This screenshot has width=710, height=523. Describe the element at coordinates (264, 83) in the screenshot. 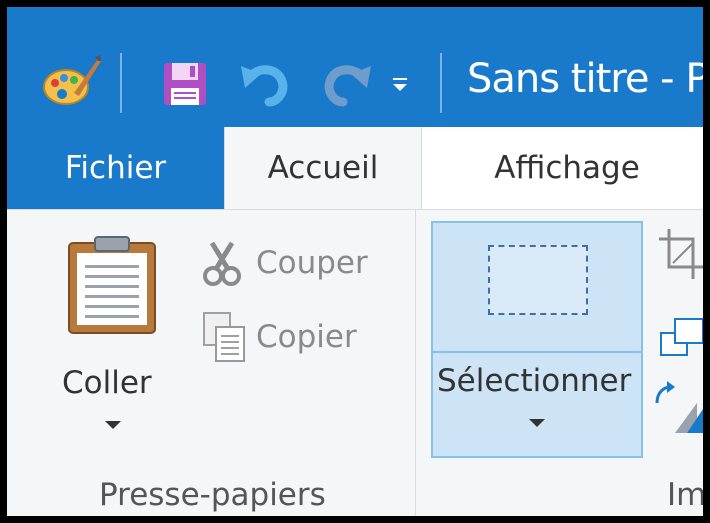

I see `undo-icon` at that location.